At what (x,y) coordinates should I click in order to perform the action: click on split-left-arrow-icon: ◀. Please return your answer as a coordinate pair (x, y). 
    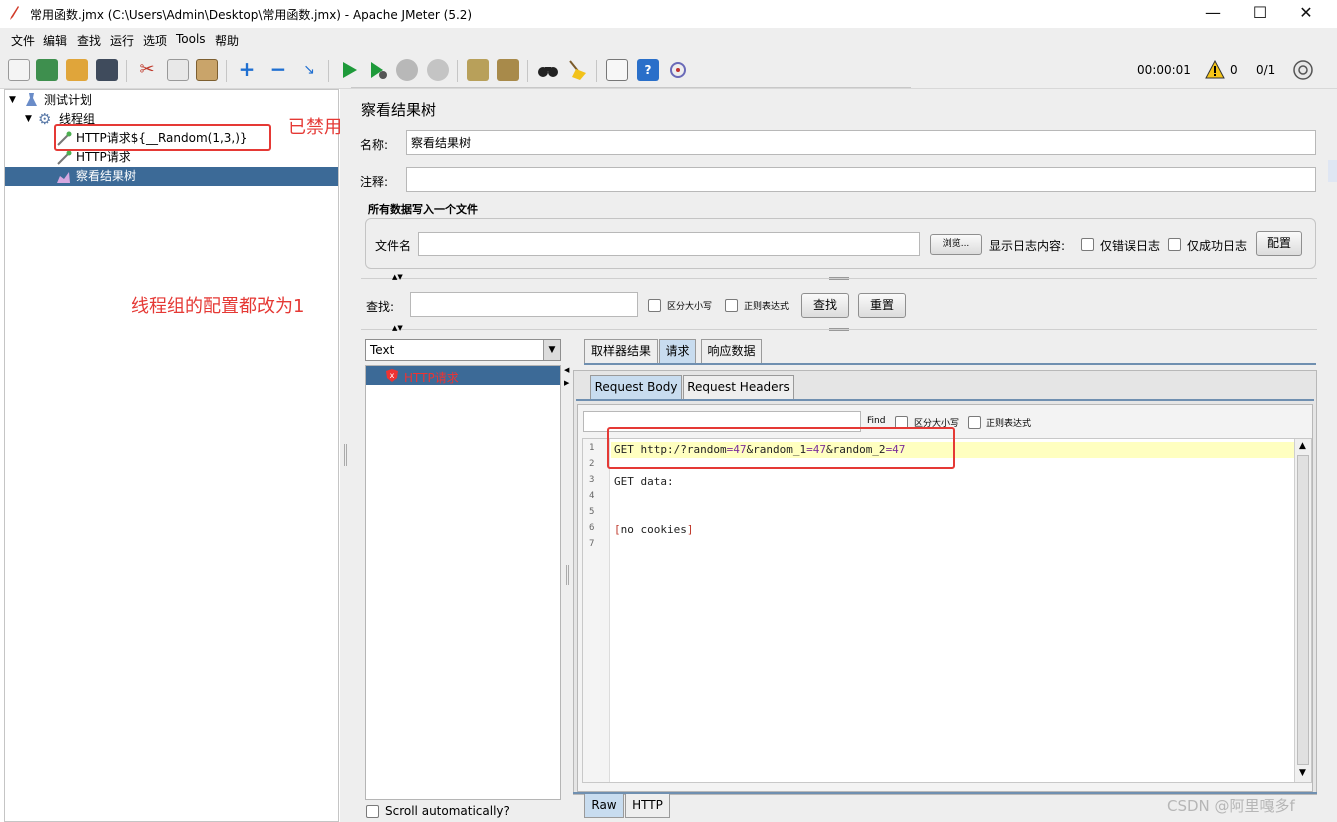
    Looking at the image, I should click on (566, 370).